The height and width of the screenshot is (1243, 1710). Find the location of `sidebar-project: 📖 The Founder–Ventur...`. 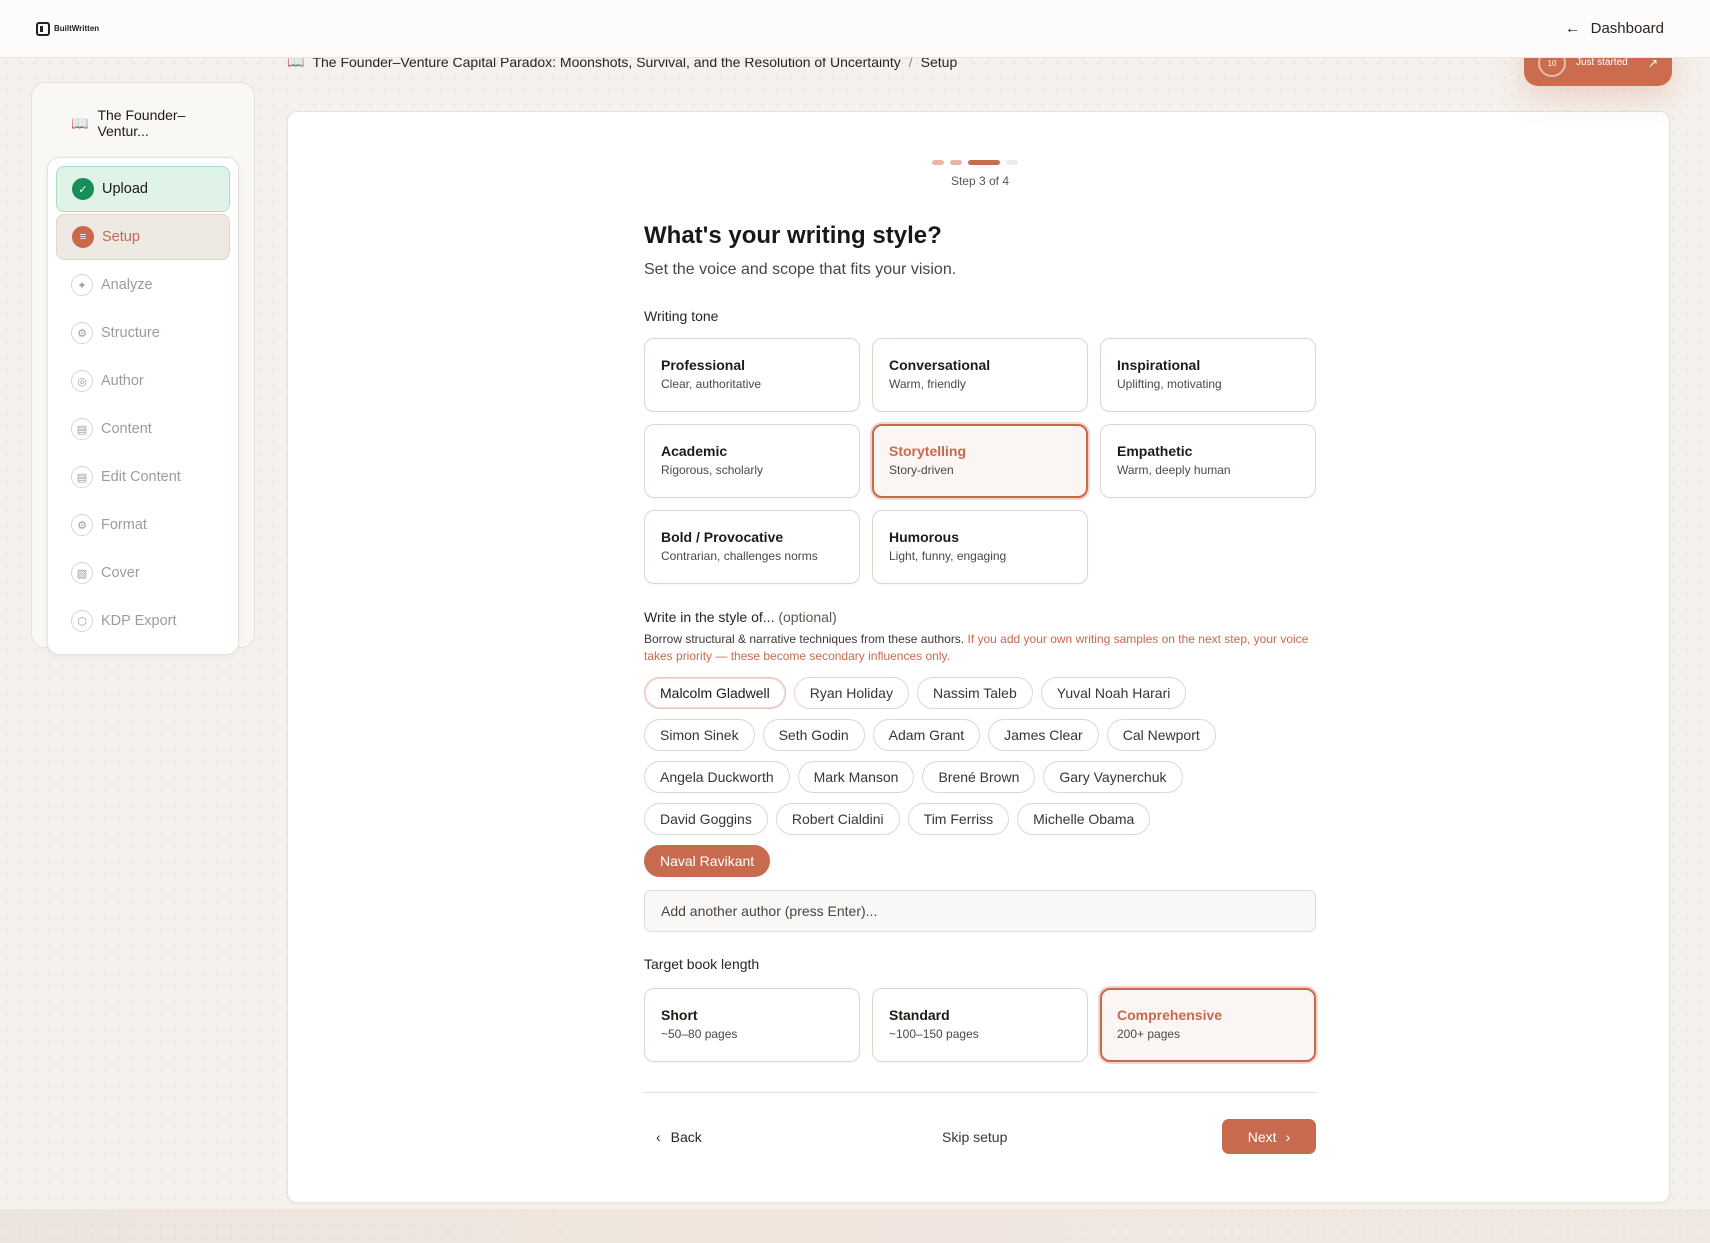

sidebar-project: 📖 The Founder–Ventur... is located at coordinates (143, 123).